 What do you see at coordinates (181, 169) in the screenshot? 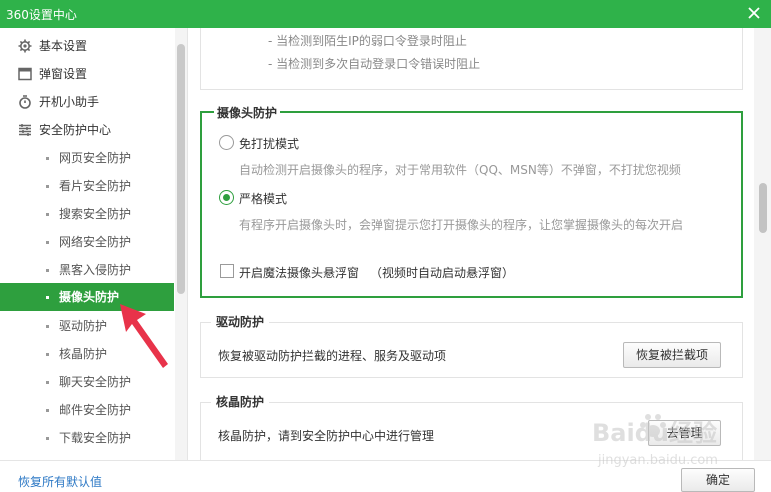
I see `sidebar-scrollbar-thumb` at bounding box center [181, 169].